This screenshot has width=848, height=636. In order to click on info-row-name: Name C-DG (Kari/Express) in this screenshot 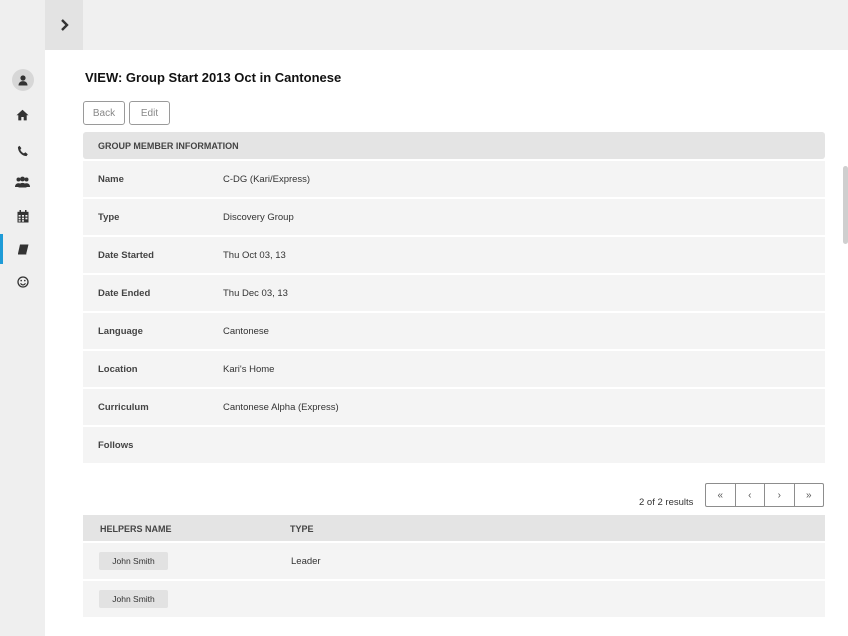, I will do `click(454, 179)`.